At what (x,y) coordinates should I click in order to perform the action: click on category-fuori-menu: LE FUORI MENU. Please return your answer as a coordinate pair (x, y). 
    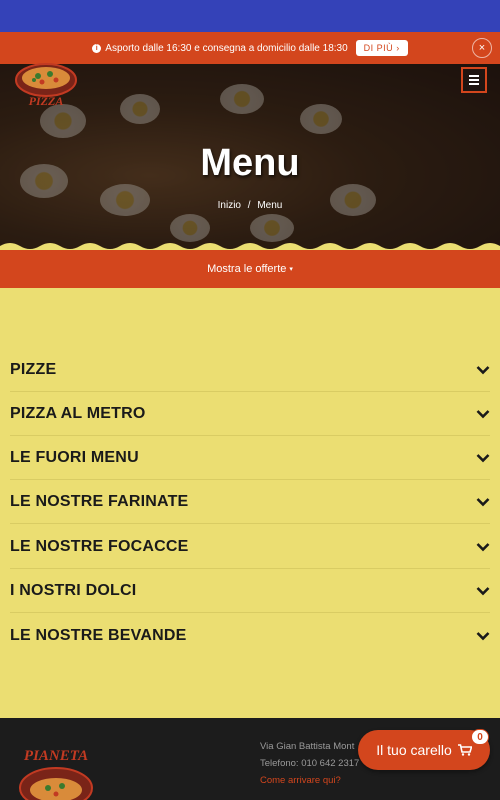
    Looking at the image, I should click on (250, 458).